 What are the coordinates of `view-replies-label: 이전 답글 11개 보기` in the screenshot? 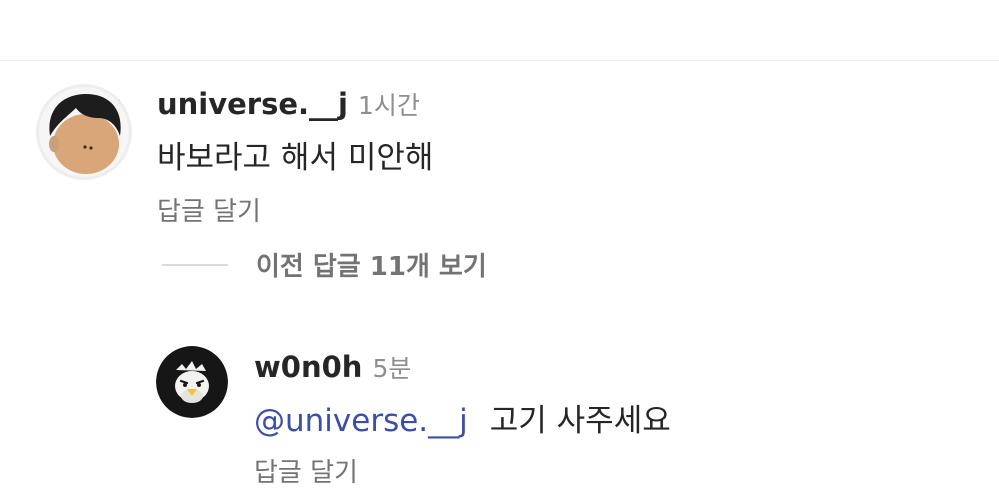 It's located at (371, 267).